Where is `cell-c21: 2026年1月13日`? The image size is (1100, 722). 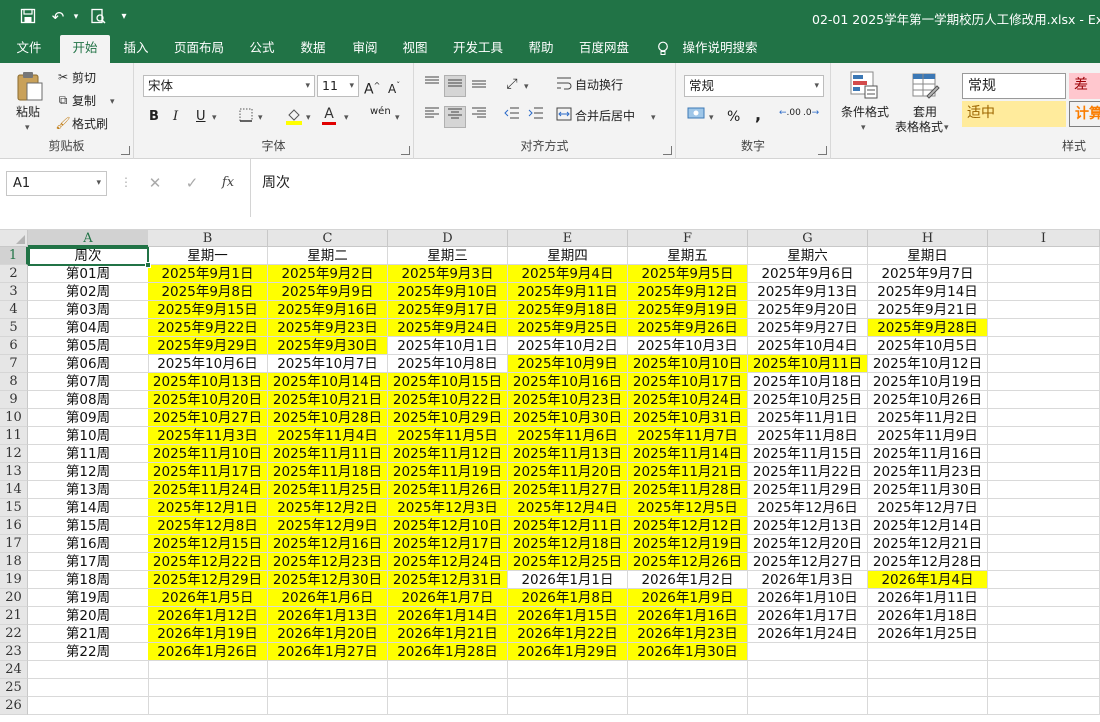
cell-c21: 2026年1月13日 is located at coordinates (328, 616).